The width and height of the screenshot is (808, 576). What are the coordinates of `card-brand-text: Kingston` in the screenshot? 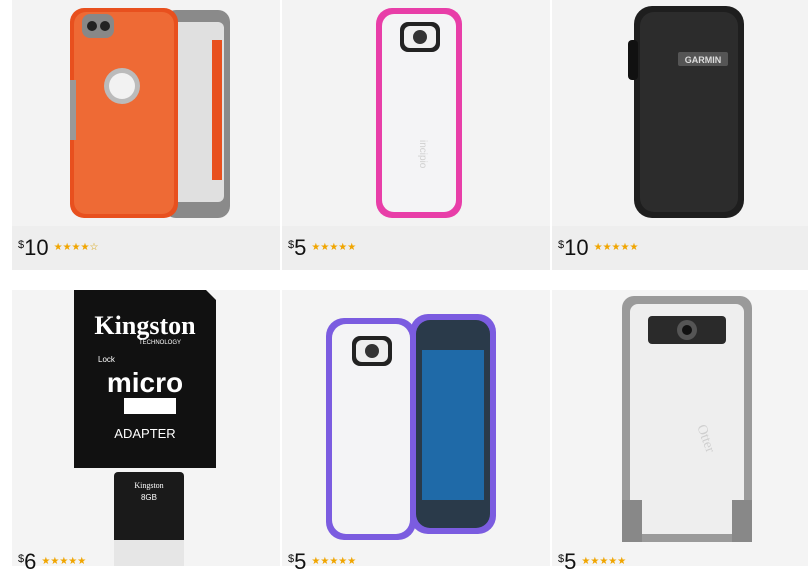 It's located at (148, 485).